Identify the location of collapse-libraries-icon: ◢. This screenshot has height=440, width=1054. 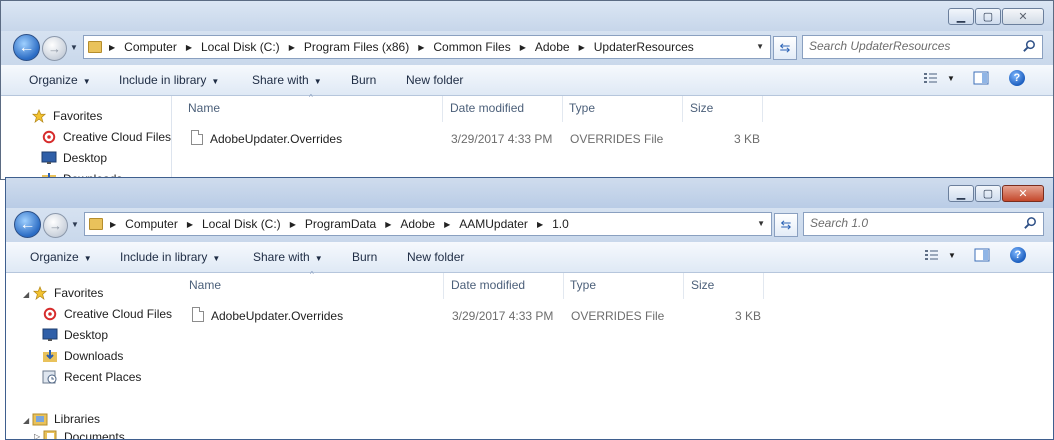
(26, 420).